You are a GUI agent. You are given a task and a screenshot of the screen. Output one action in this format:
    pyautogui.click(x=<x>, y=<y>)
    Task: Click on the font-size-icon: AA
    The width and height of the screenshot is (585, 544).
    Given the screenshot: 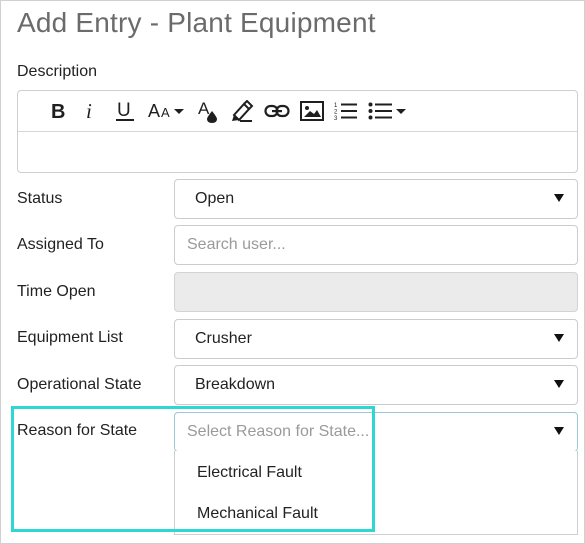 What is the action you would take?
    pyautogui.click(x=168, y=111)
    